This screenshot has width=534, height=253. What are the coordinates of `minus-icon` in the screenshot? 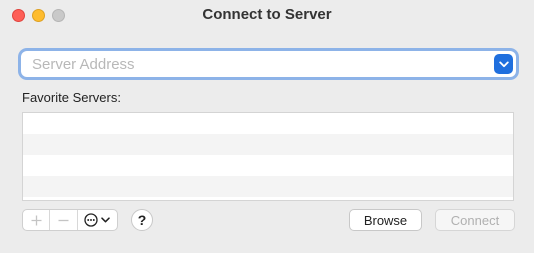 It's located at (63, 220).